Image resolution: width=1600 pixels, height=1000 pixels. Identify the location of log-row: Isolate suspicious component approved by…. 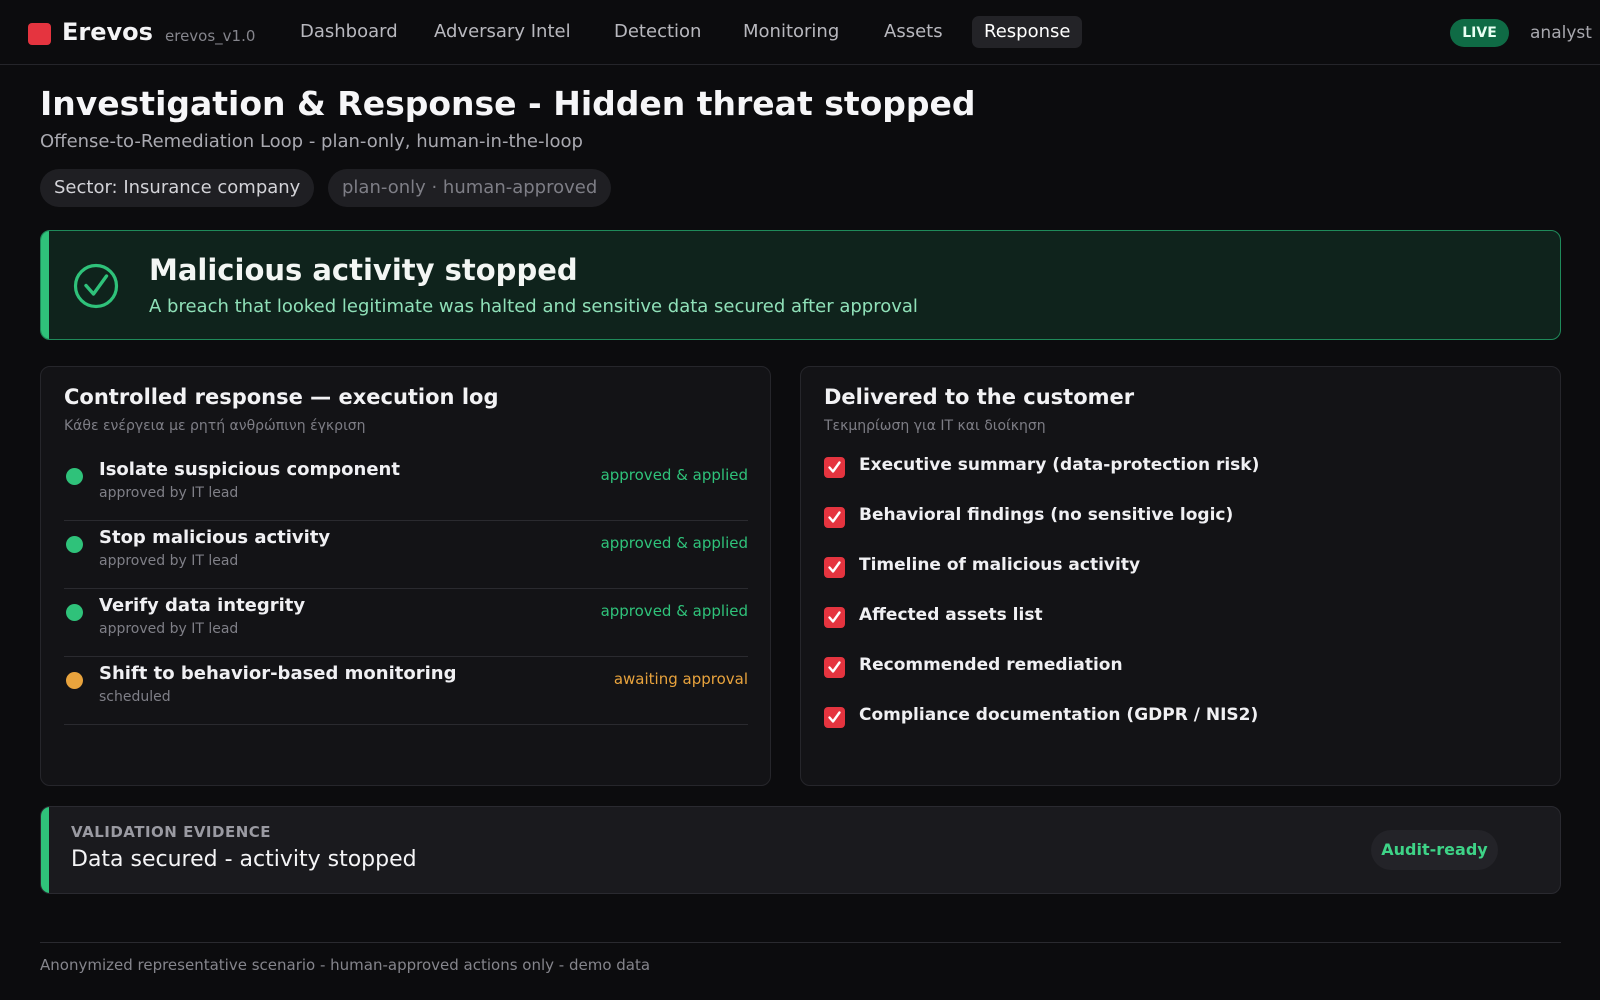
(406, 487).